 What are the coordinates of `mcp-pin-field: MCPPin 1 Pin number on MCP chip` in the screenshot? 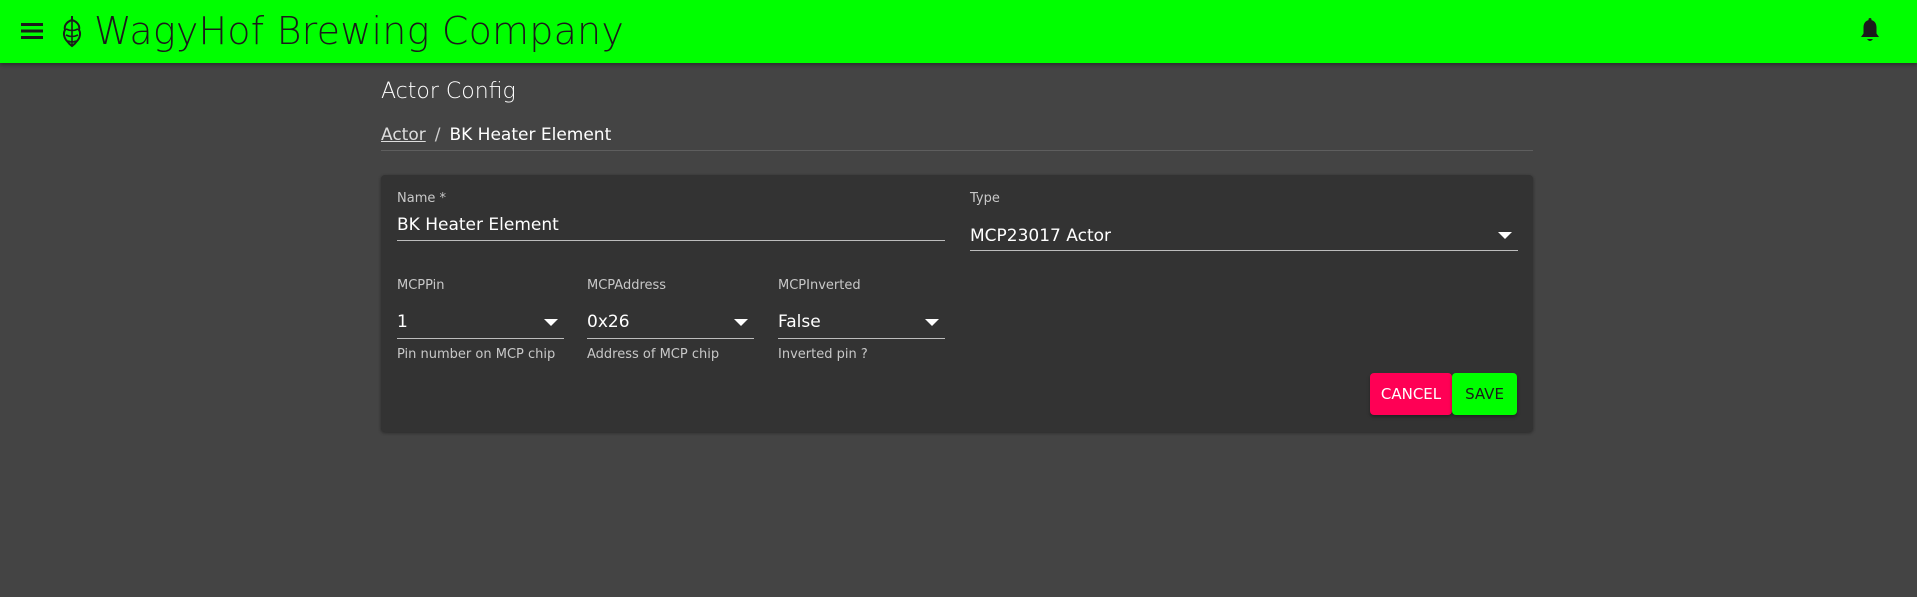 It's located at (480, 320).